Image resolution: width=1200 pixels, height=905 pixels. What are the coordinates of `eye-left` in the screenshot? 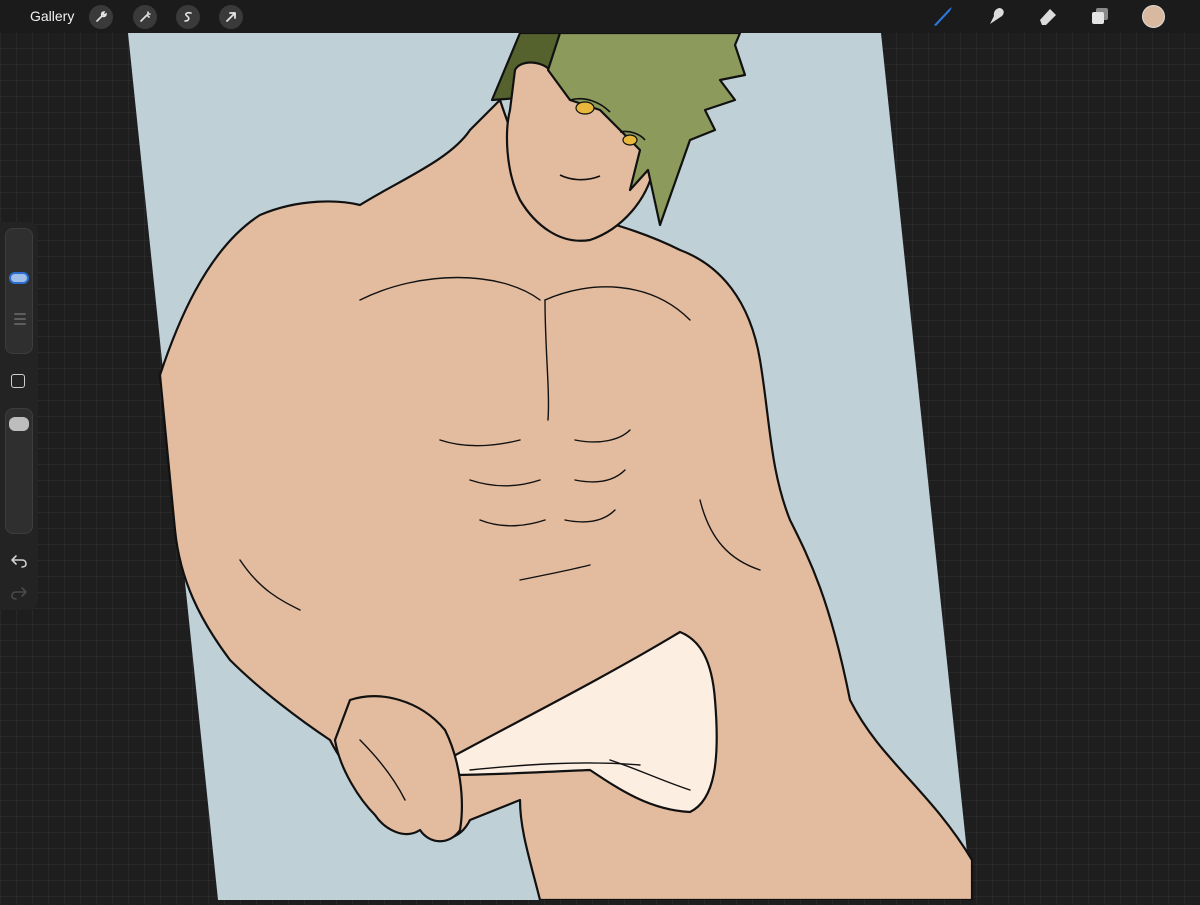 It's located at (585, 108).